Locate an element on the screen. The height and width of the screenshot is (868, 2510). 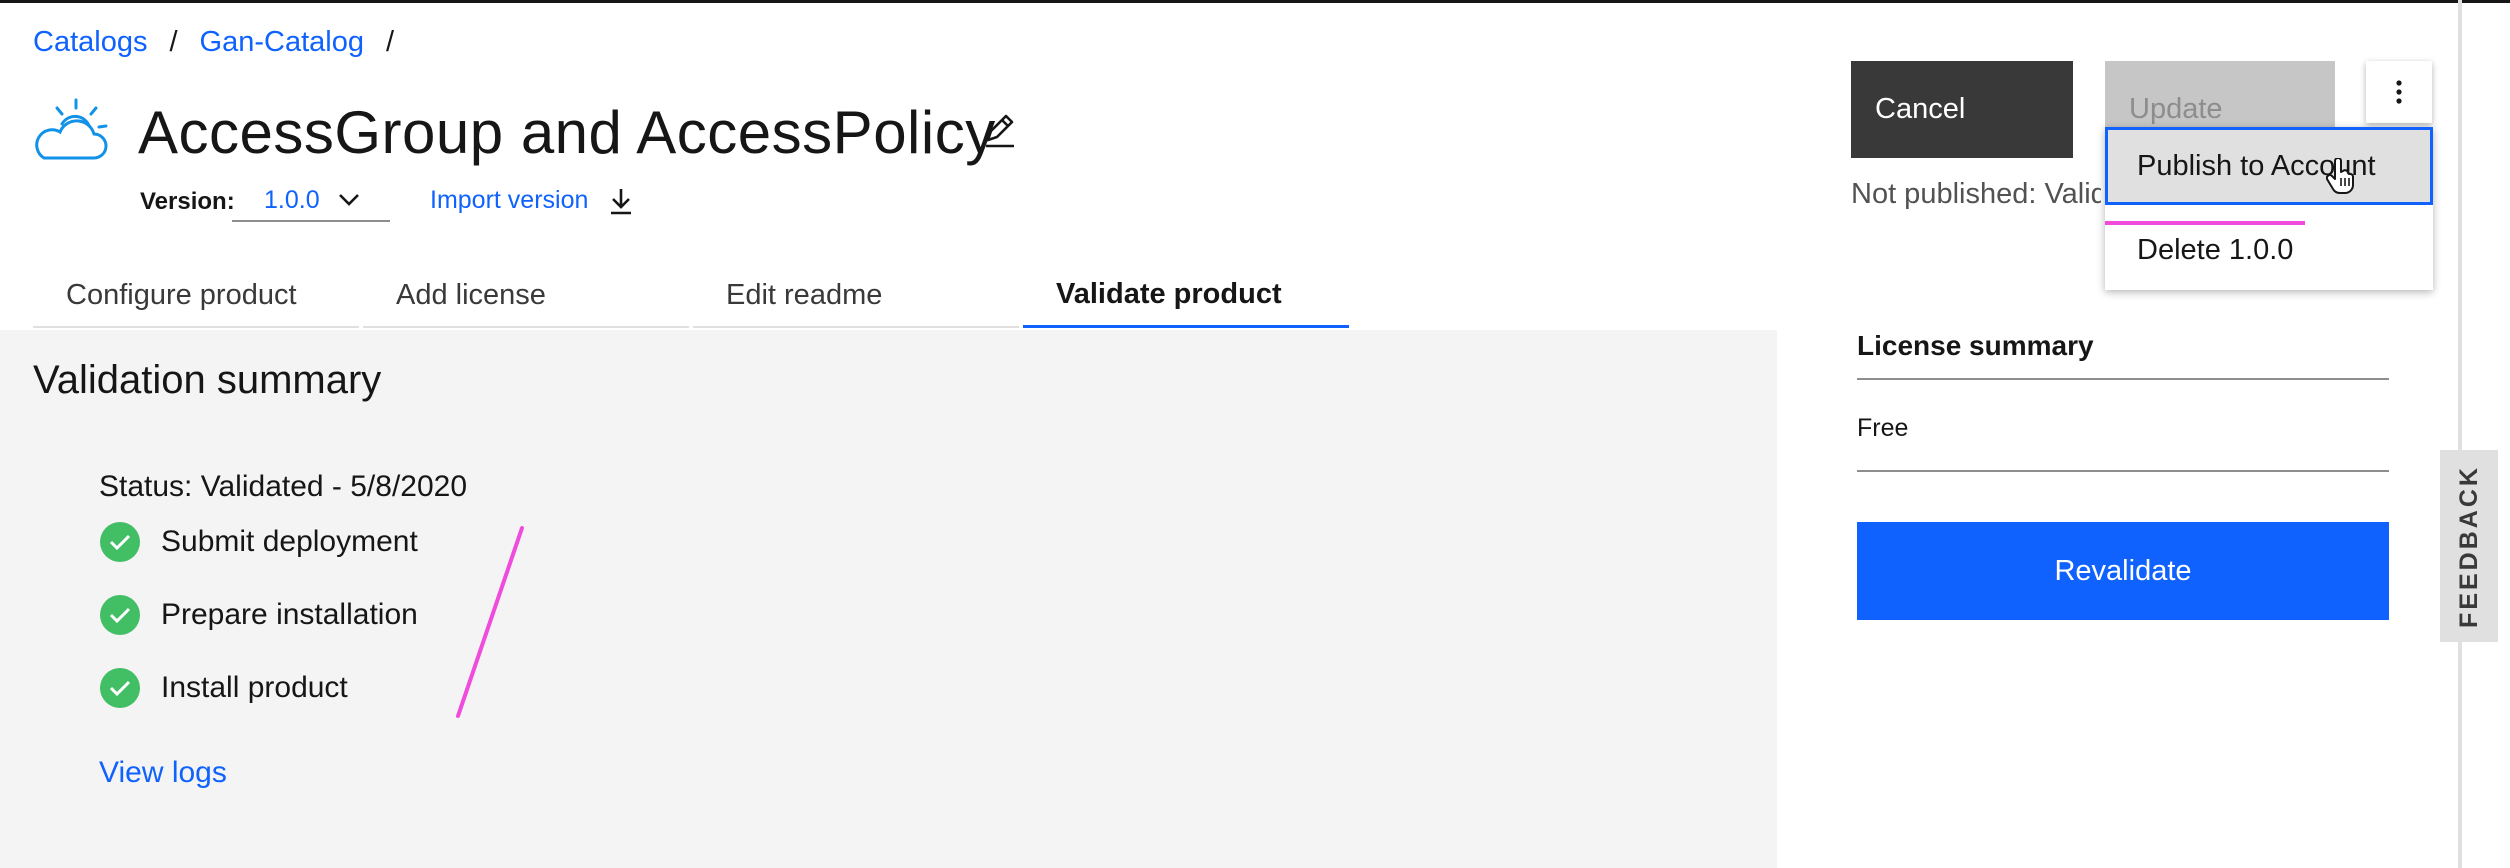
breadcrumb: Catalogs / Gan-Catalog / is located at coordinates (224, 42).